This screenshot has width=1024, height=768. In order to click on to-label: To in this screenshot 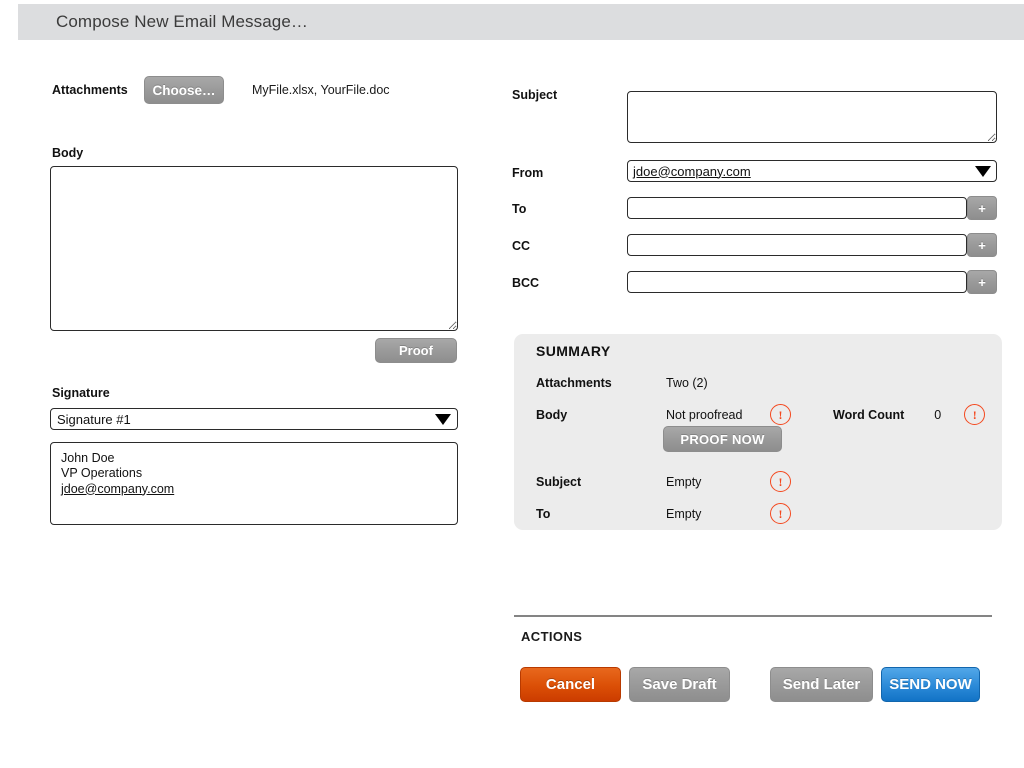, I will do `click(519, 209)`.